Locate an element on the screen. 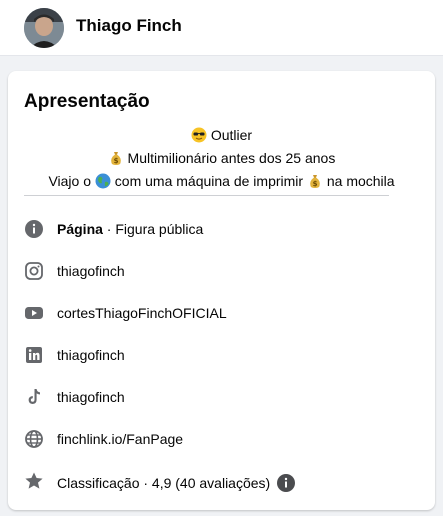 The image size is (443, 516). avatar is located at coordinates (44, 28).